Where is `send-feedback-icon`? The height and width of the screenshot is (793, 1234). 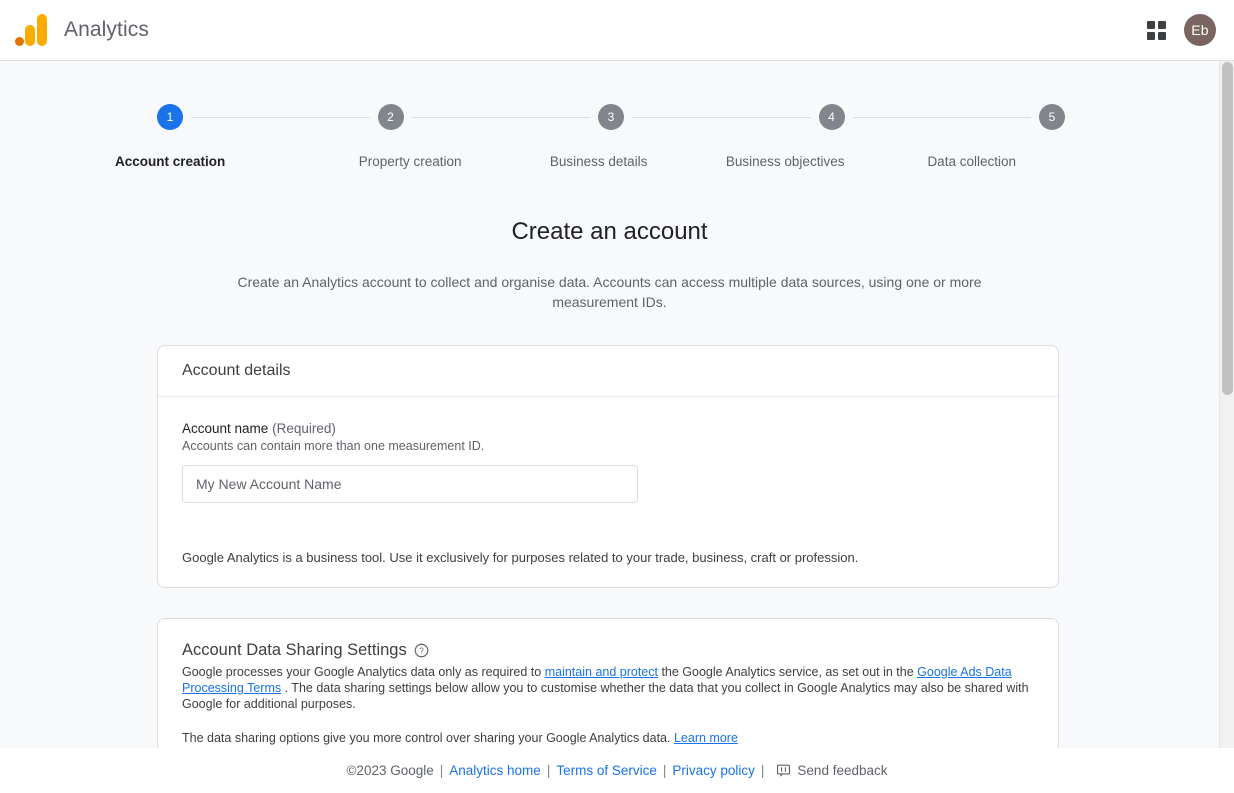
send-feedback-icon is located at coordinates (783, 770).